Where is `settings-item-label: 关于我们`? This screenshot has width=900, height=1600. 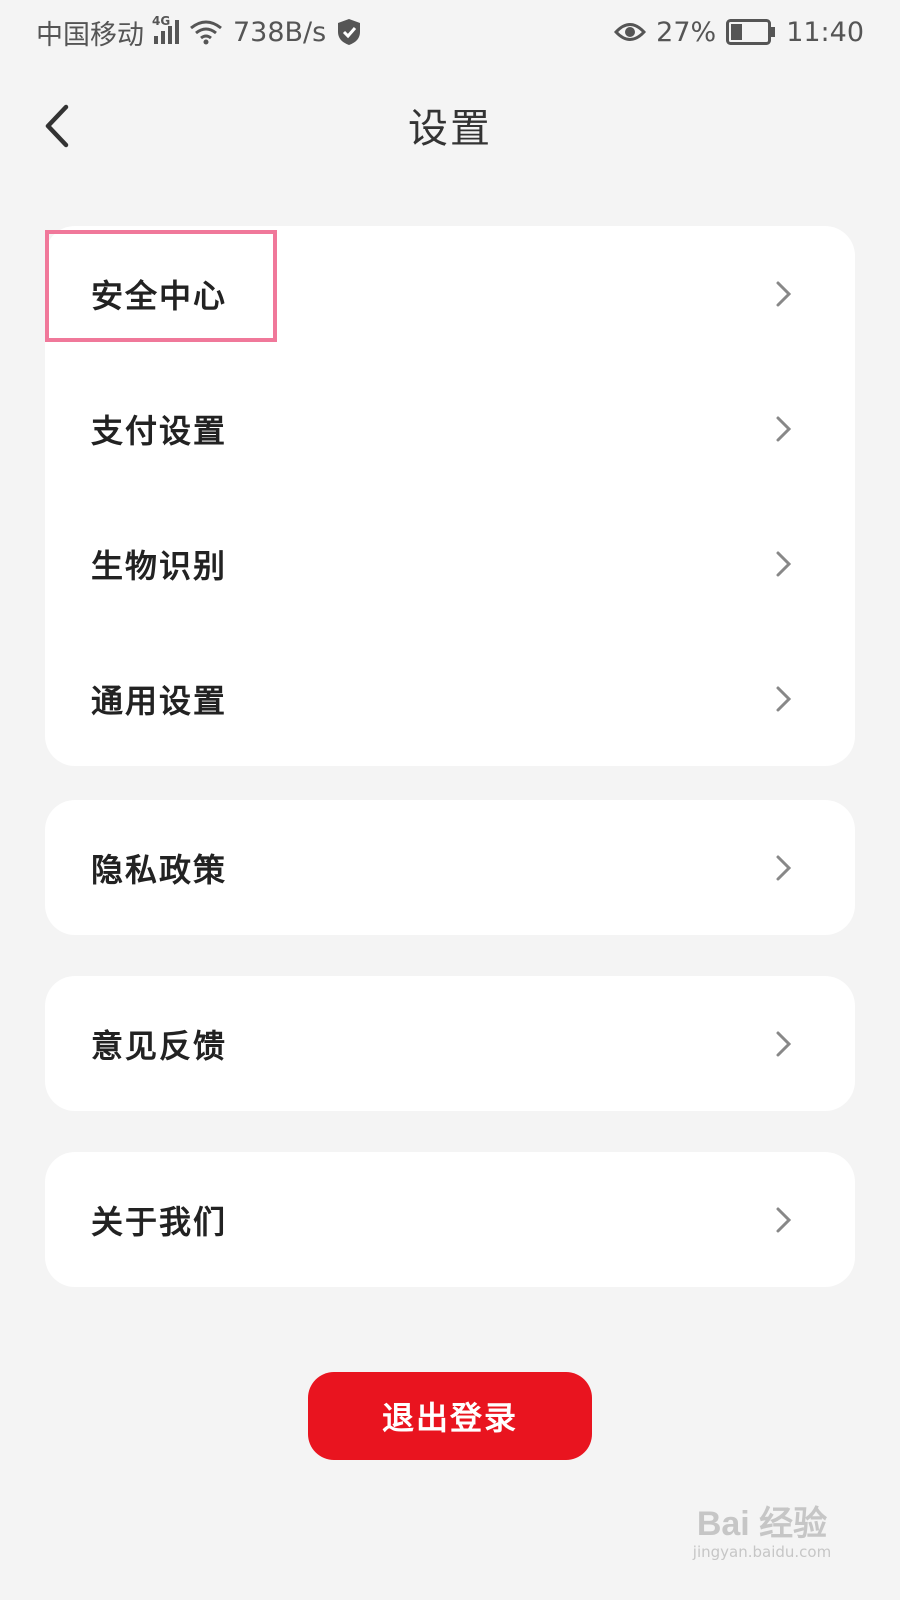
settings-item-label: 关于我们 is located at coordinates (159, 1221).